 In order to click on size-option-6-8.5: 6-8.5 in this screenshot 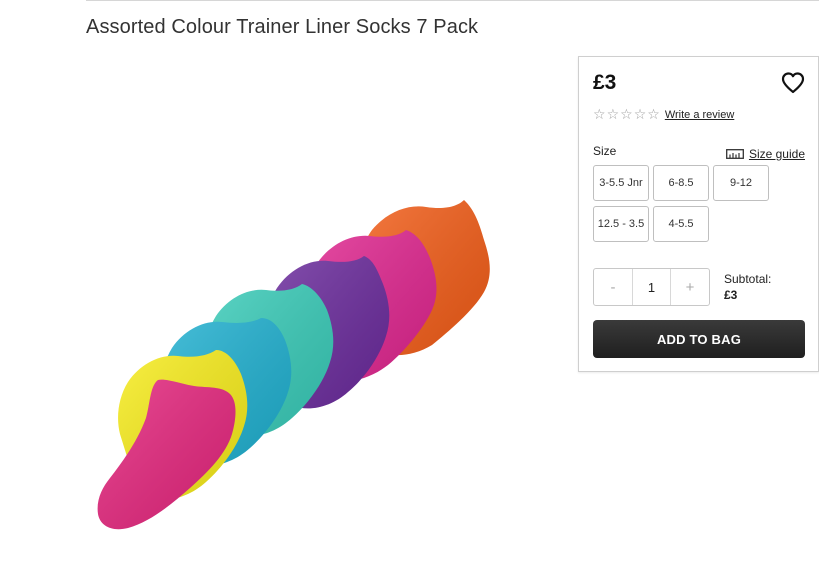, I will do `click(681, 183)`.